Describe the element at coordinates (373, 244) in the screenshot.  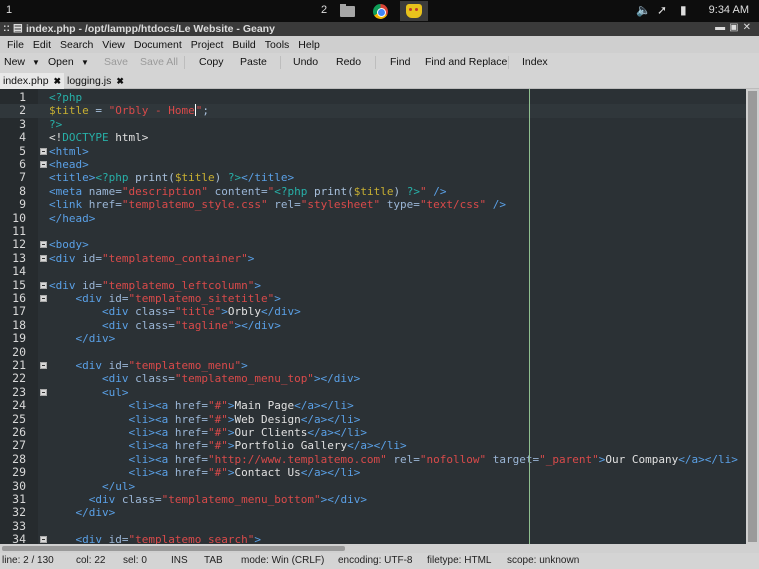
I see `code-line: 12 <body>` at that location.